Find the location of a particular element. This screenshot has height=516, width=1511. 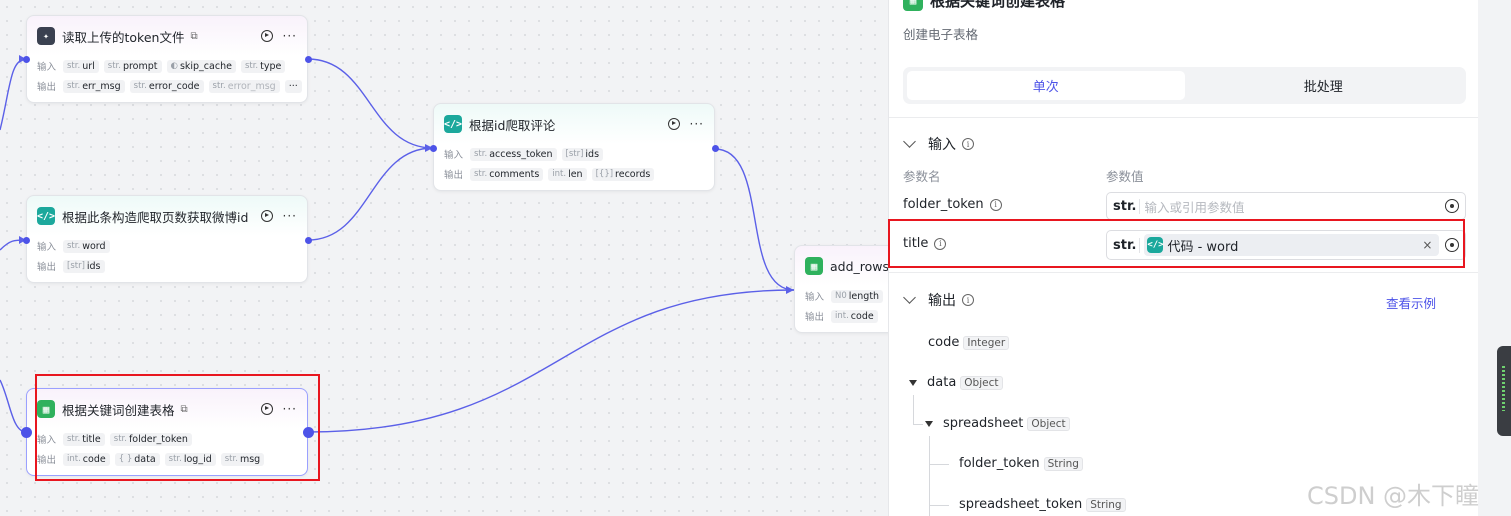

param-tag: str. access_token is located at coordinates (513, 154).